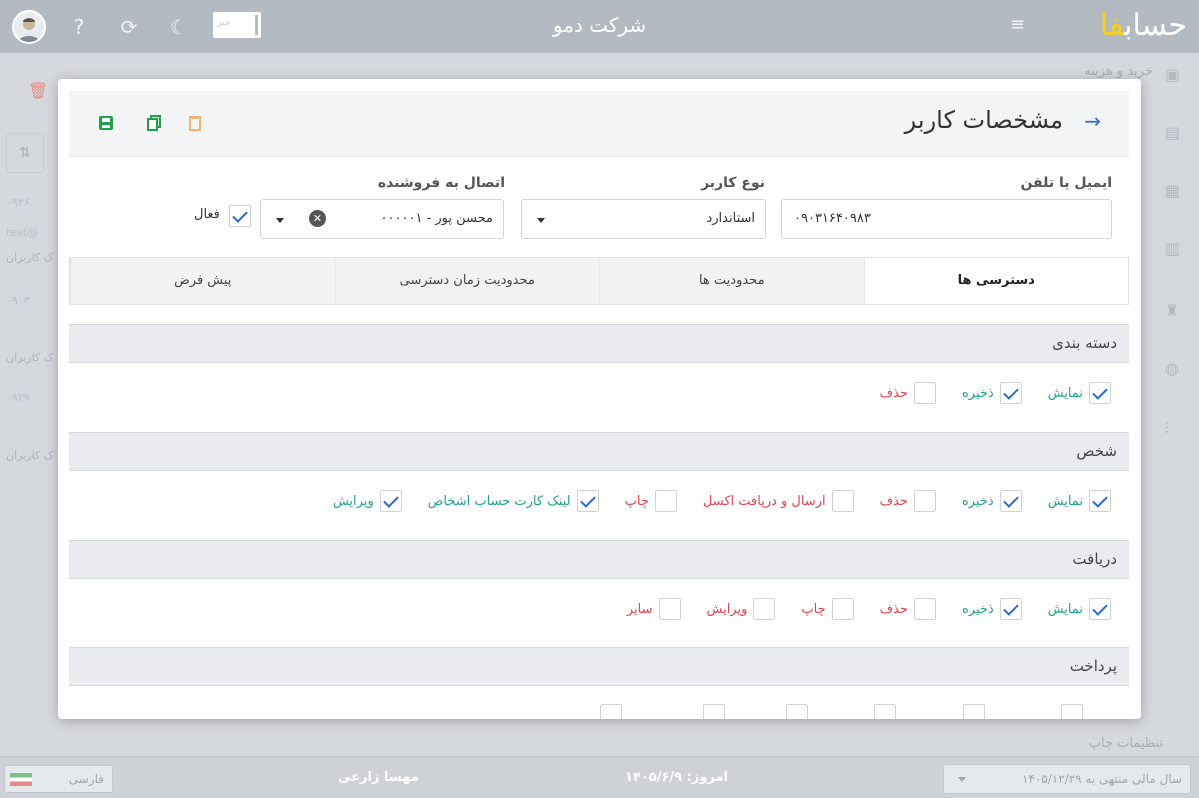 The image size is (1199, 798). Describe the element at coordinates (441, 183) in the screenshot. I see `seller-label: اتصال به فروشنده` at that location.